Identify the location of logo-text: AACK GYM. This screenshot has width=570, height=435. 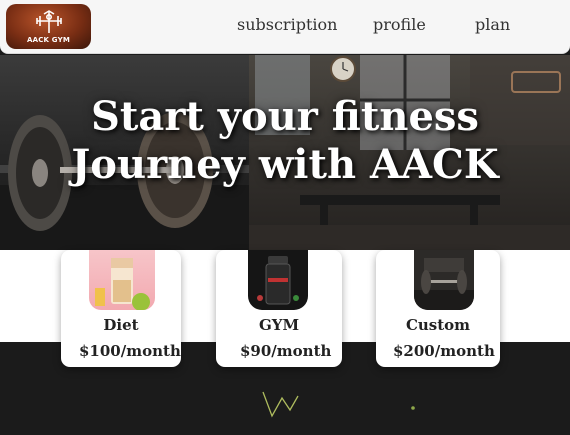
(48, 40).